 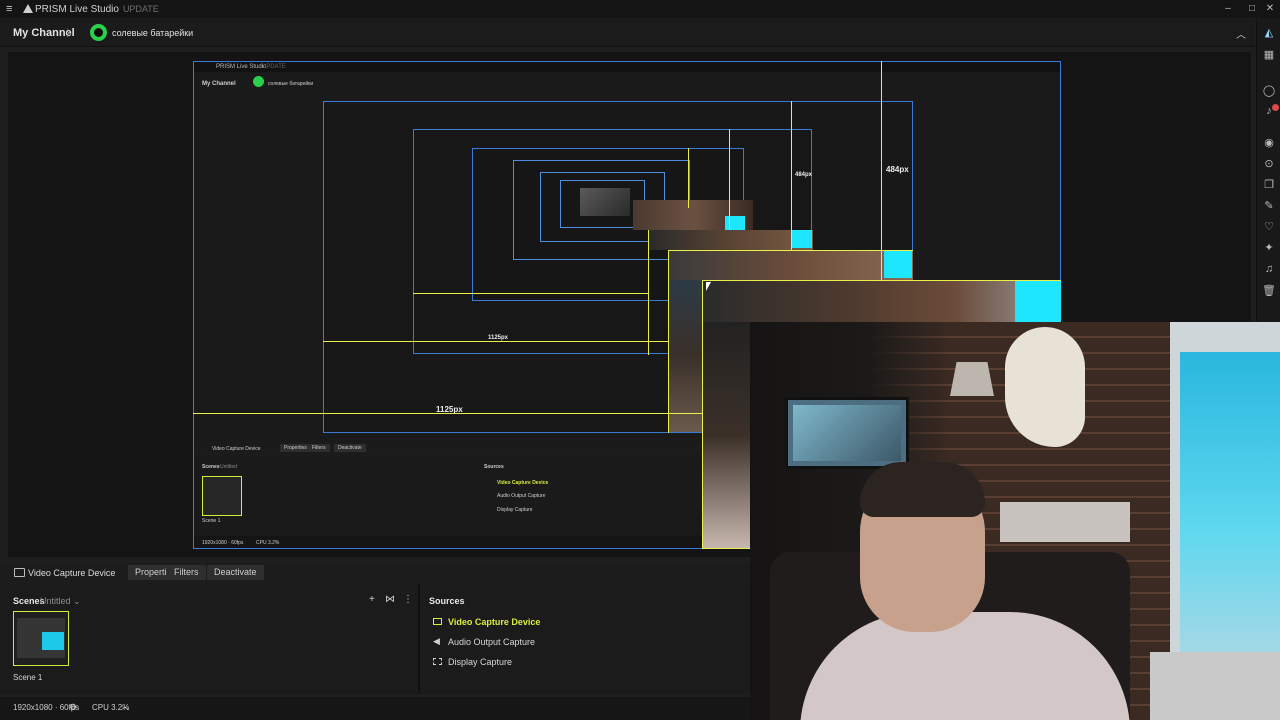 I want to click on effects-icon: ✎, so click(x=1269, y=206).